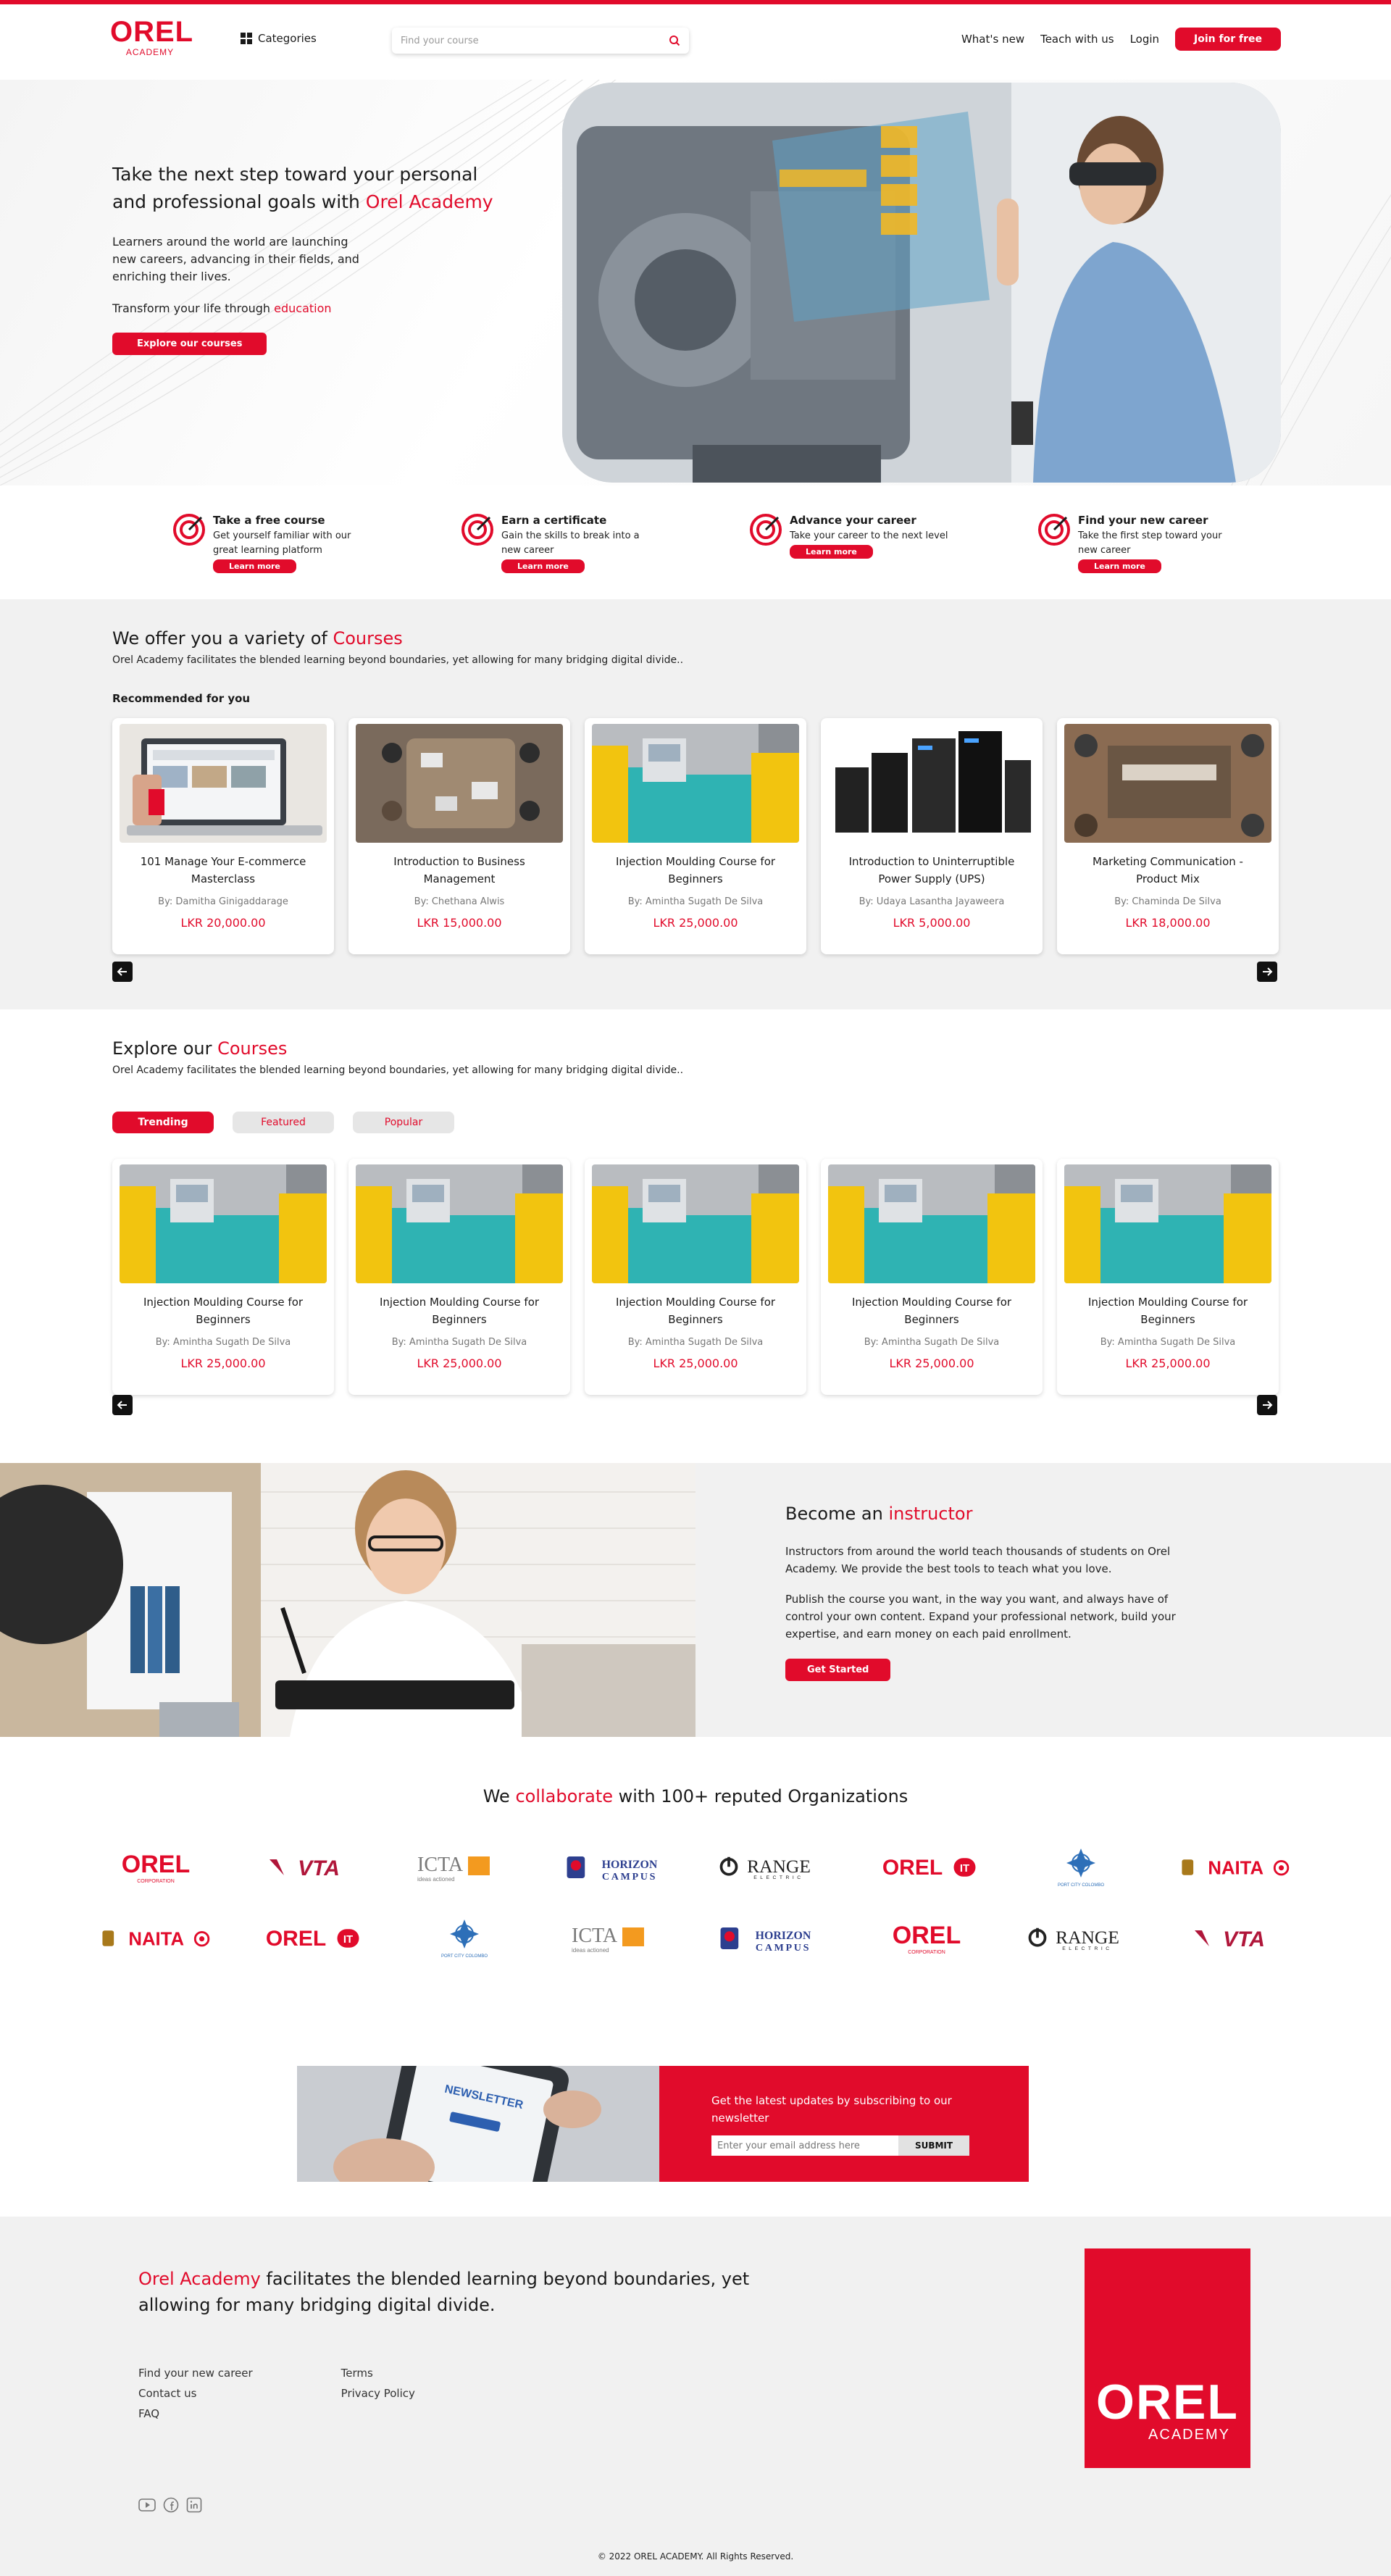  What do you see at coordinates (403, 1122) in the screenshot?
I see `tab-popular: Popular` at bounding box center [403, 1122].